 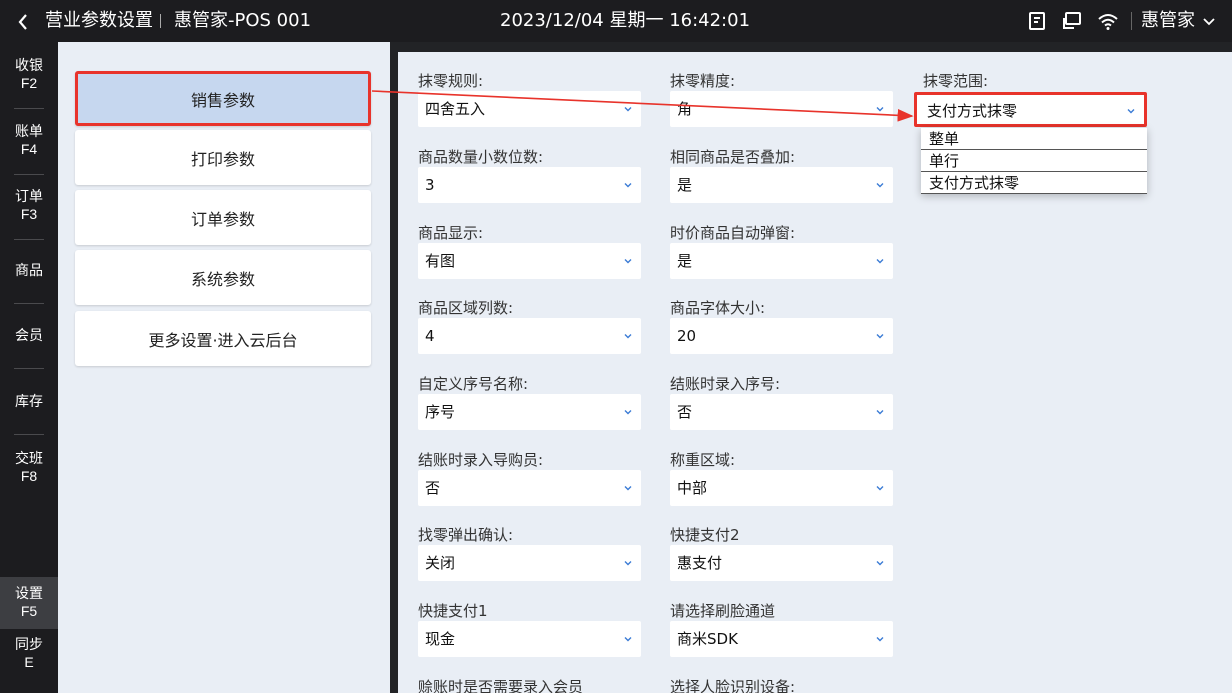 I want to click on tab-sales-params: 销售参数, so click(x=223, y=98).